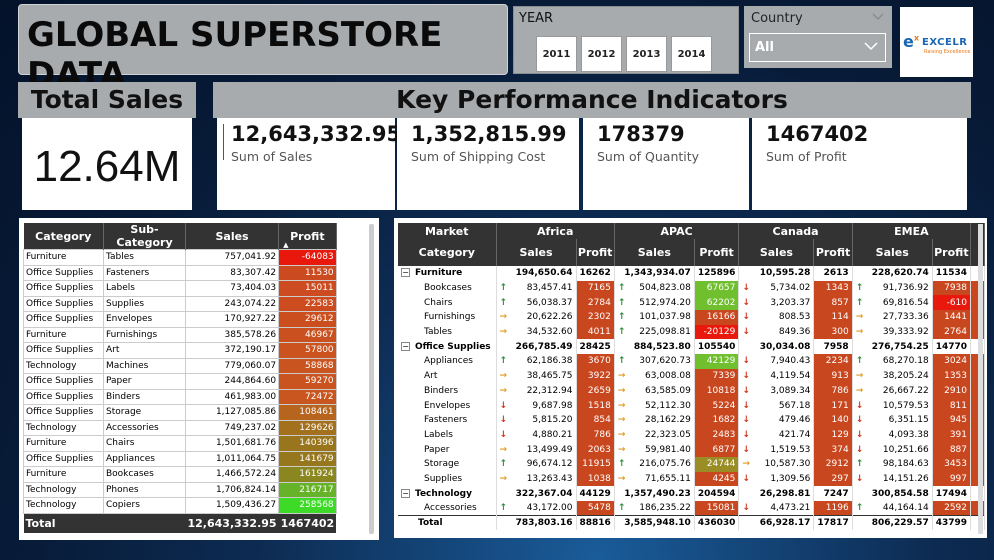 This screenshot has width=994, height=560. What do you see at coordinates (892, 303) in the screenshot?
I see `matrix-cell-sales: ↑ 69,816.54` at bounding box center [892, 303].